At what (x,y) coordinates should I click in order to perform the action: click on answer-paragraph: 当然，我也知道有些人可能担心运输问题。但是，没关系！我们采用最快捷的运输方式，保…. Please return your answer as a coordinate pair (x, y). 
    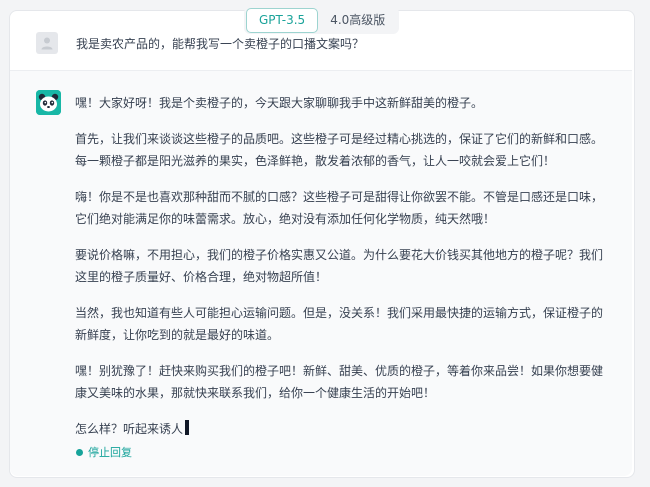
    Looking at the image, I should click on (339, 324).